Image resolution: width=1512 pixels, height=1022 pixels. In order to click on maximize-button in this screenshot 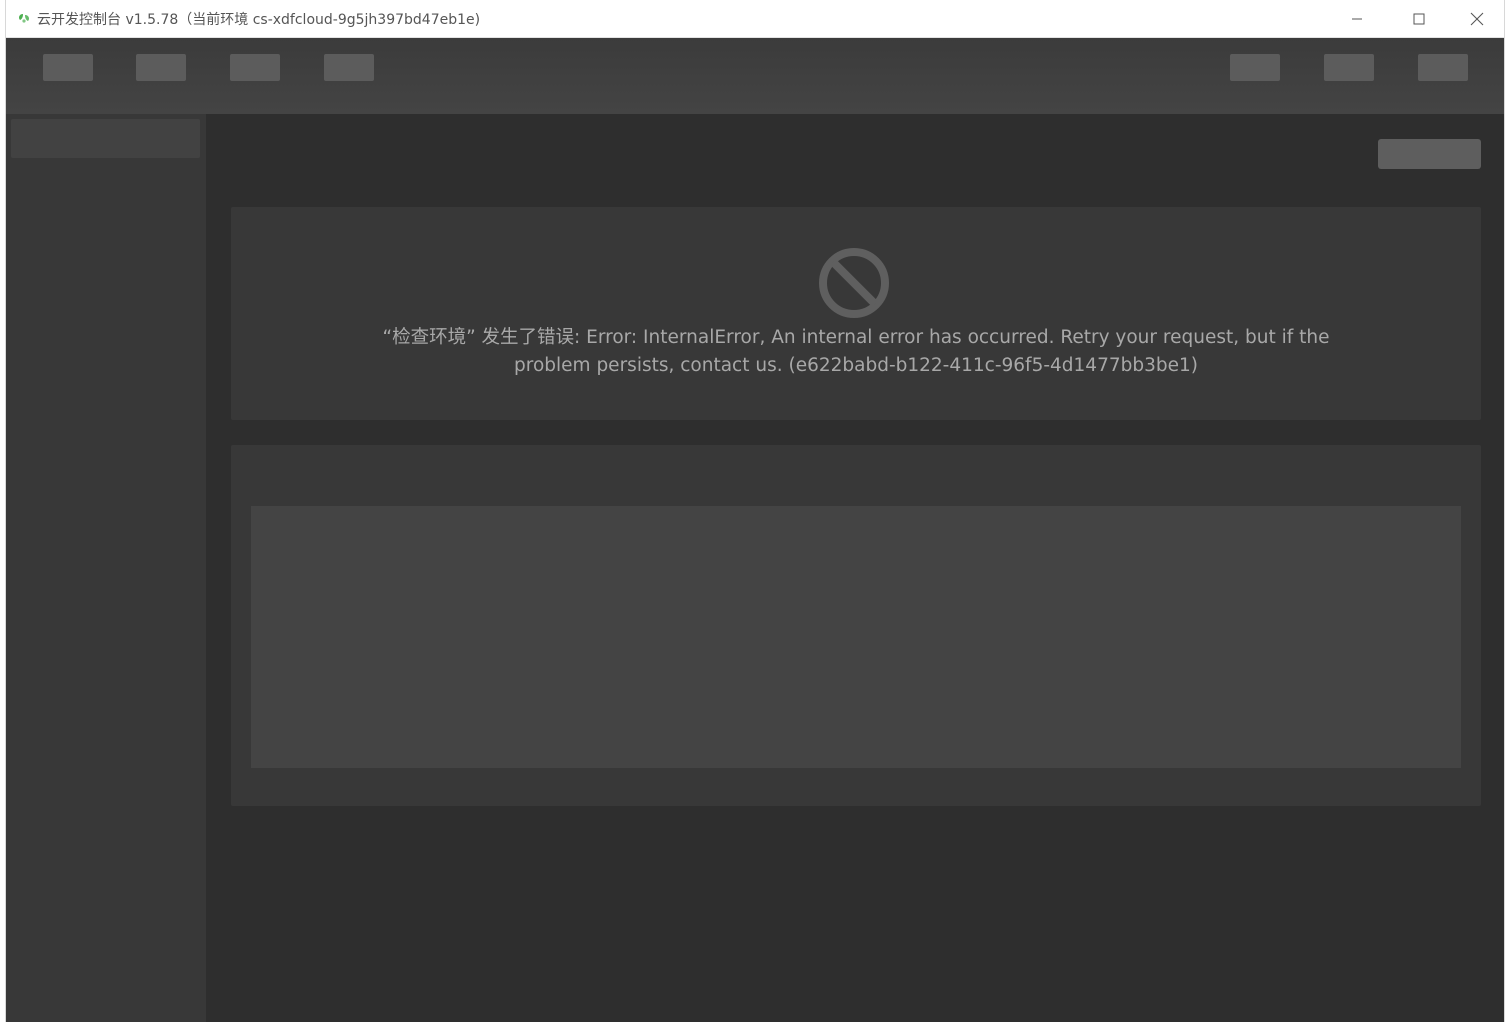, I will do `click(1419, 19)`.